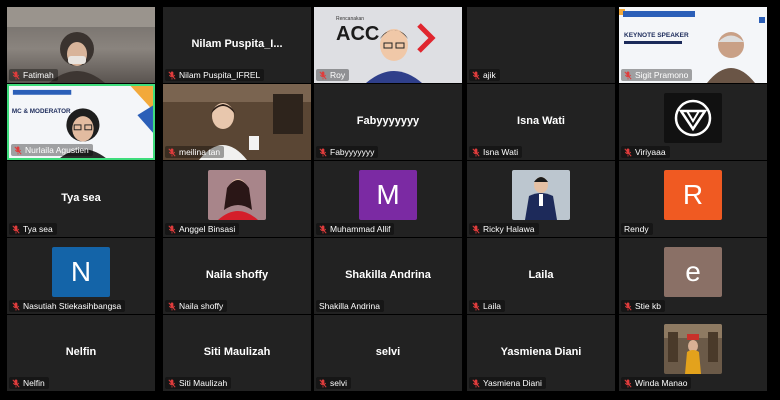 The width and height of the screenshot is (780, 400). I want to click on participant-tile-fatimah: Fatimah, so click(81, 45).